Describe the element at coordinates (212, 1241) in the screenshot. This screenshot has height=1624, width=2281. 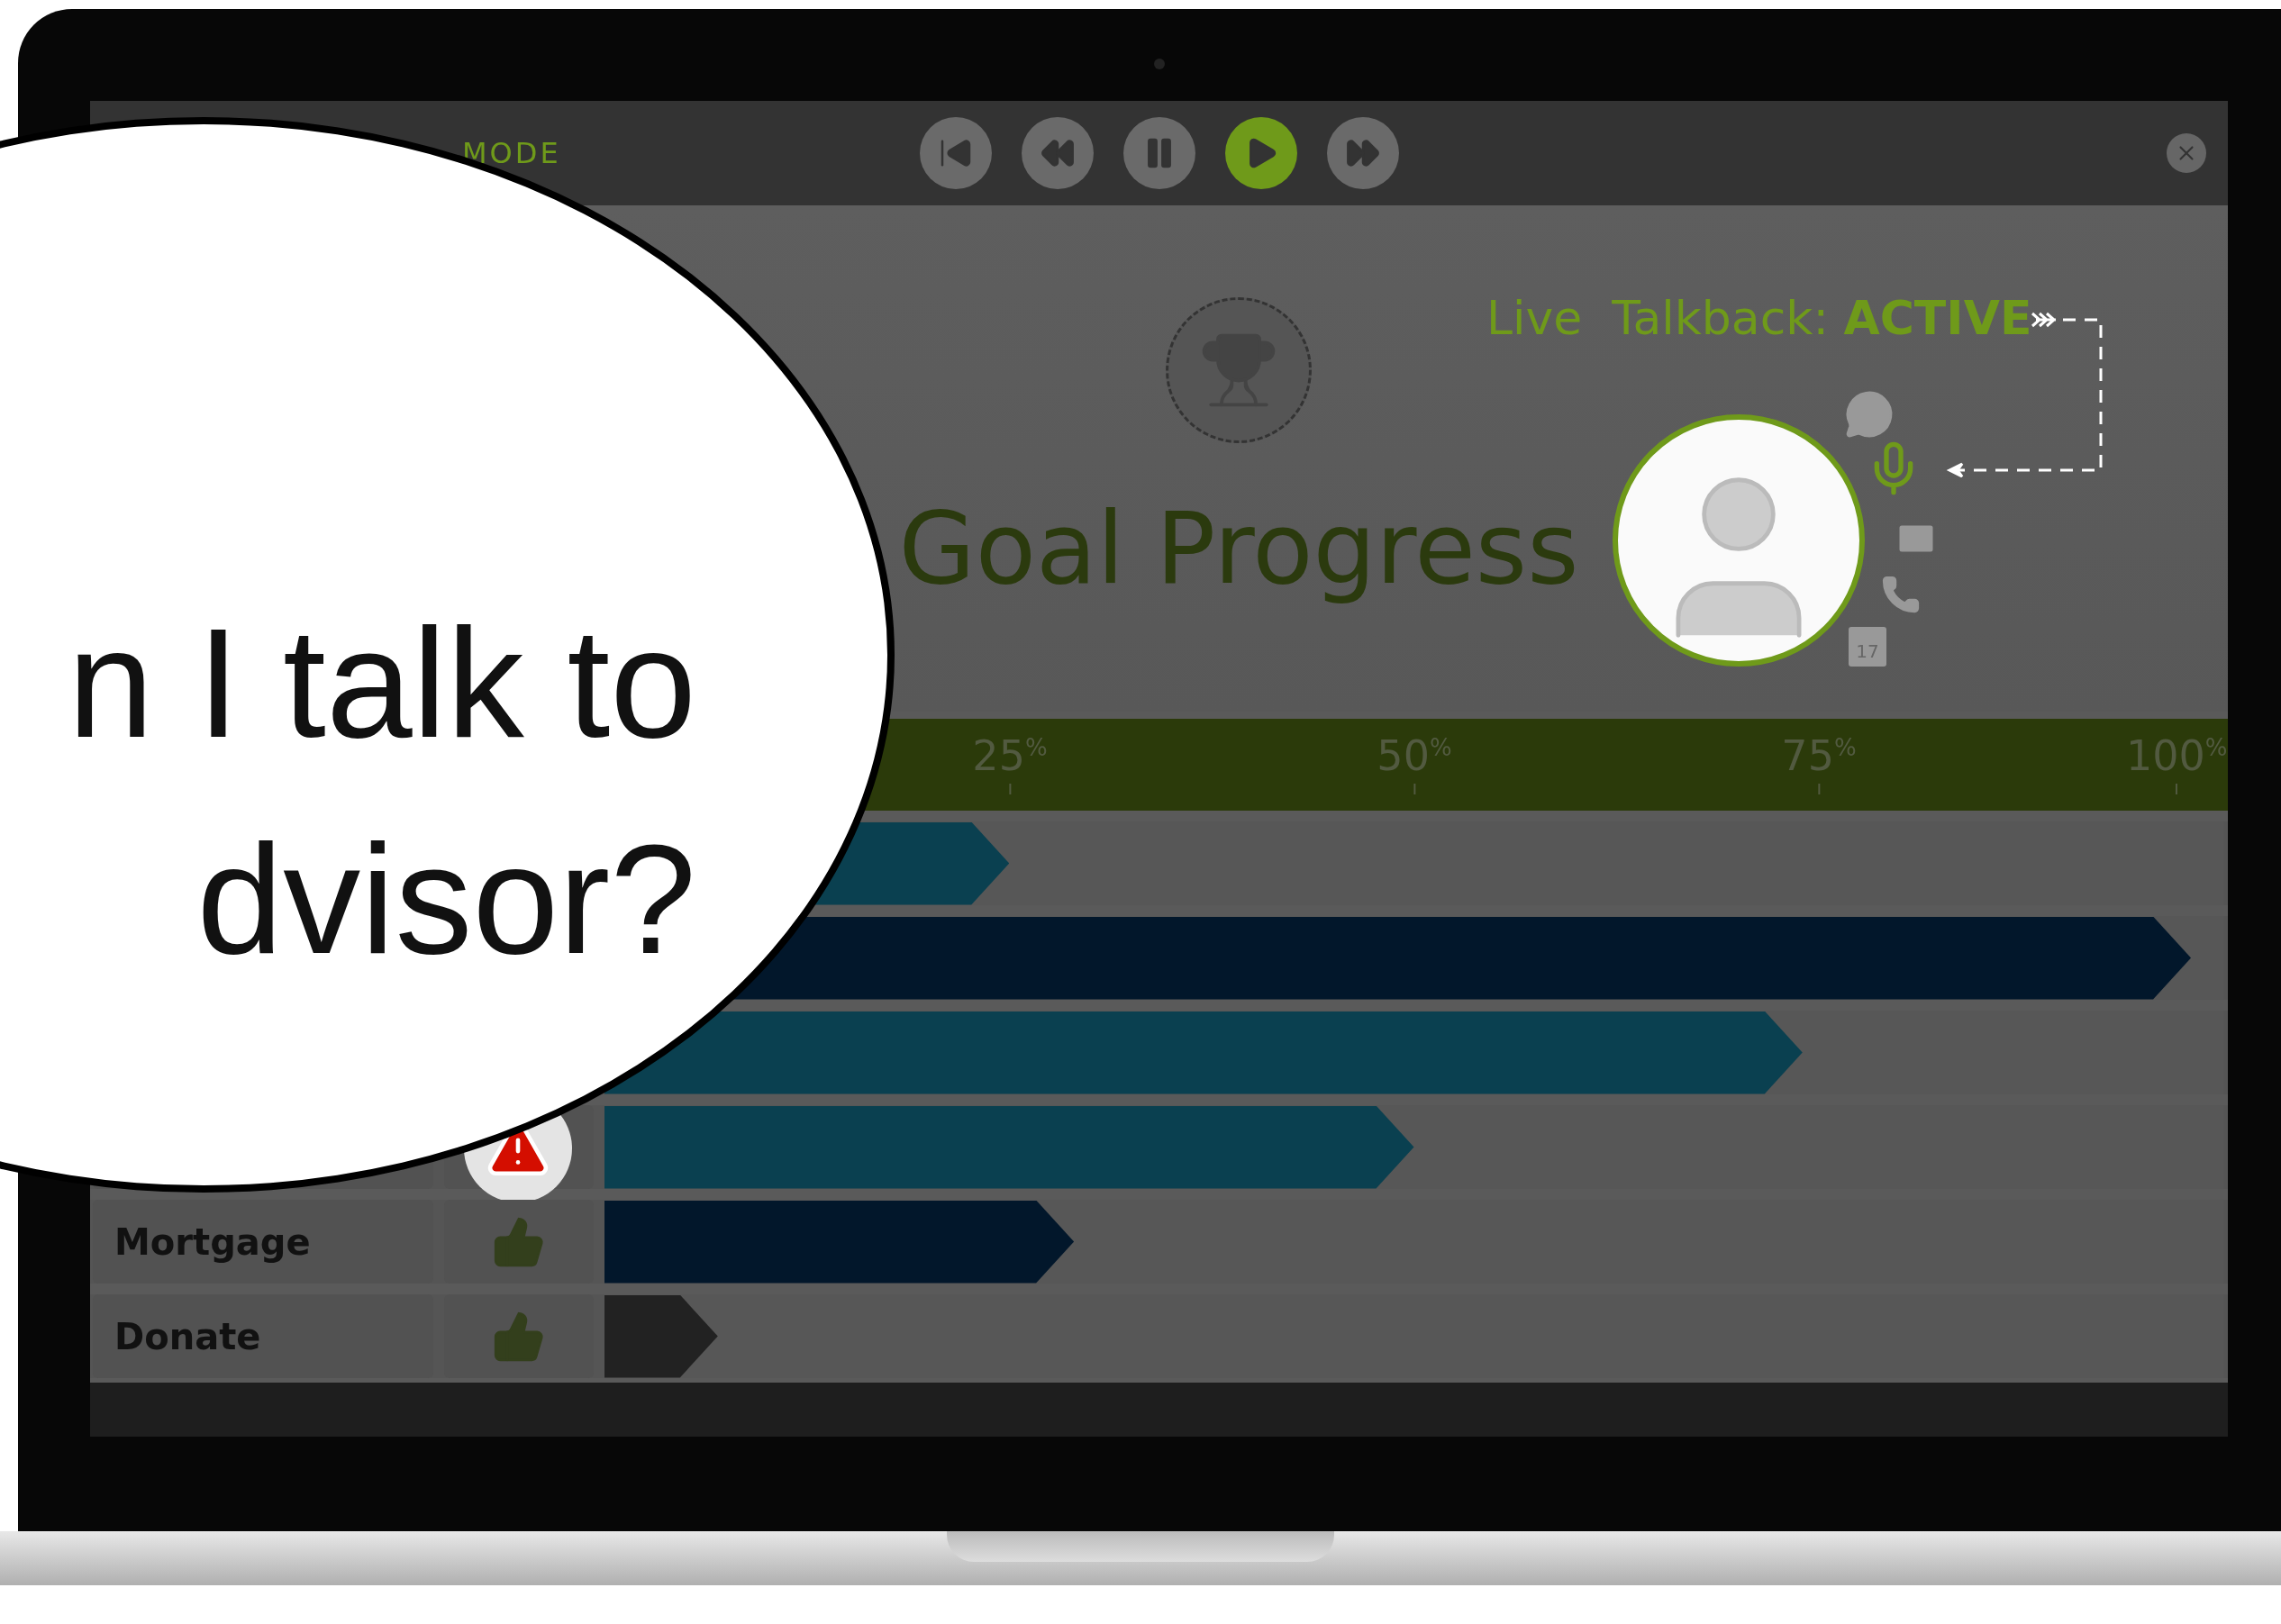
I see `goal-name: Mortgage` at that location.